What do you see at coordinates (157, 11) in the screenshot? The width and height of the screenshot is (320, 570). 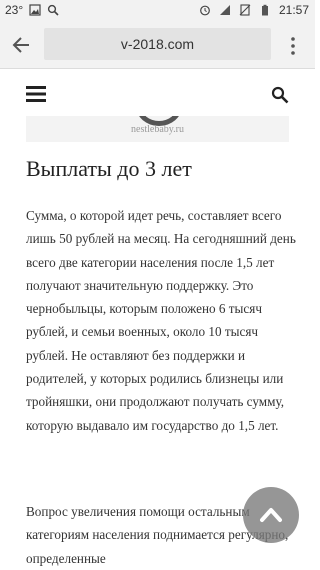 I see `status-bar: 23° 21:57` at bounding box center [157, 11].